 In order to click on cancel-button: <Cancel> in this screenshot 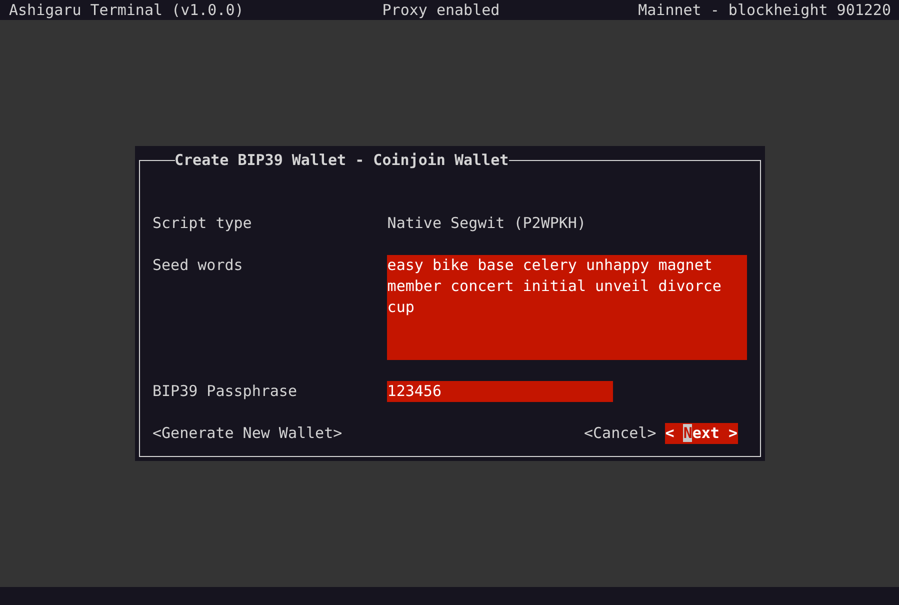, I will do `click(620, 433)`.